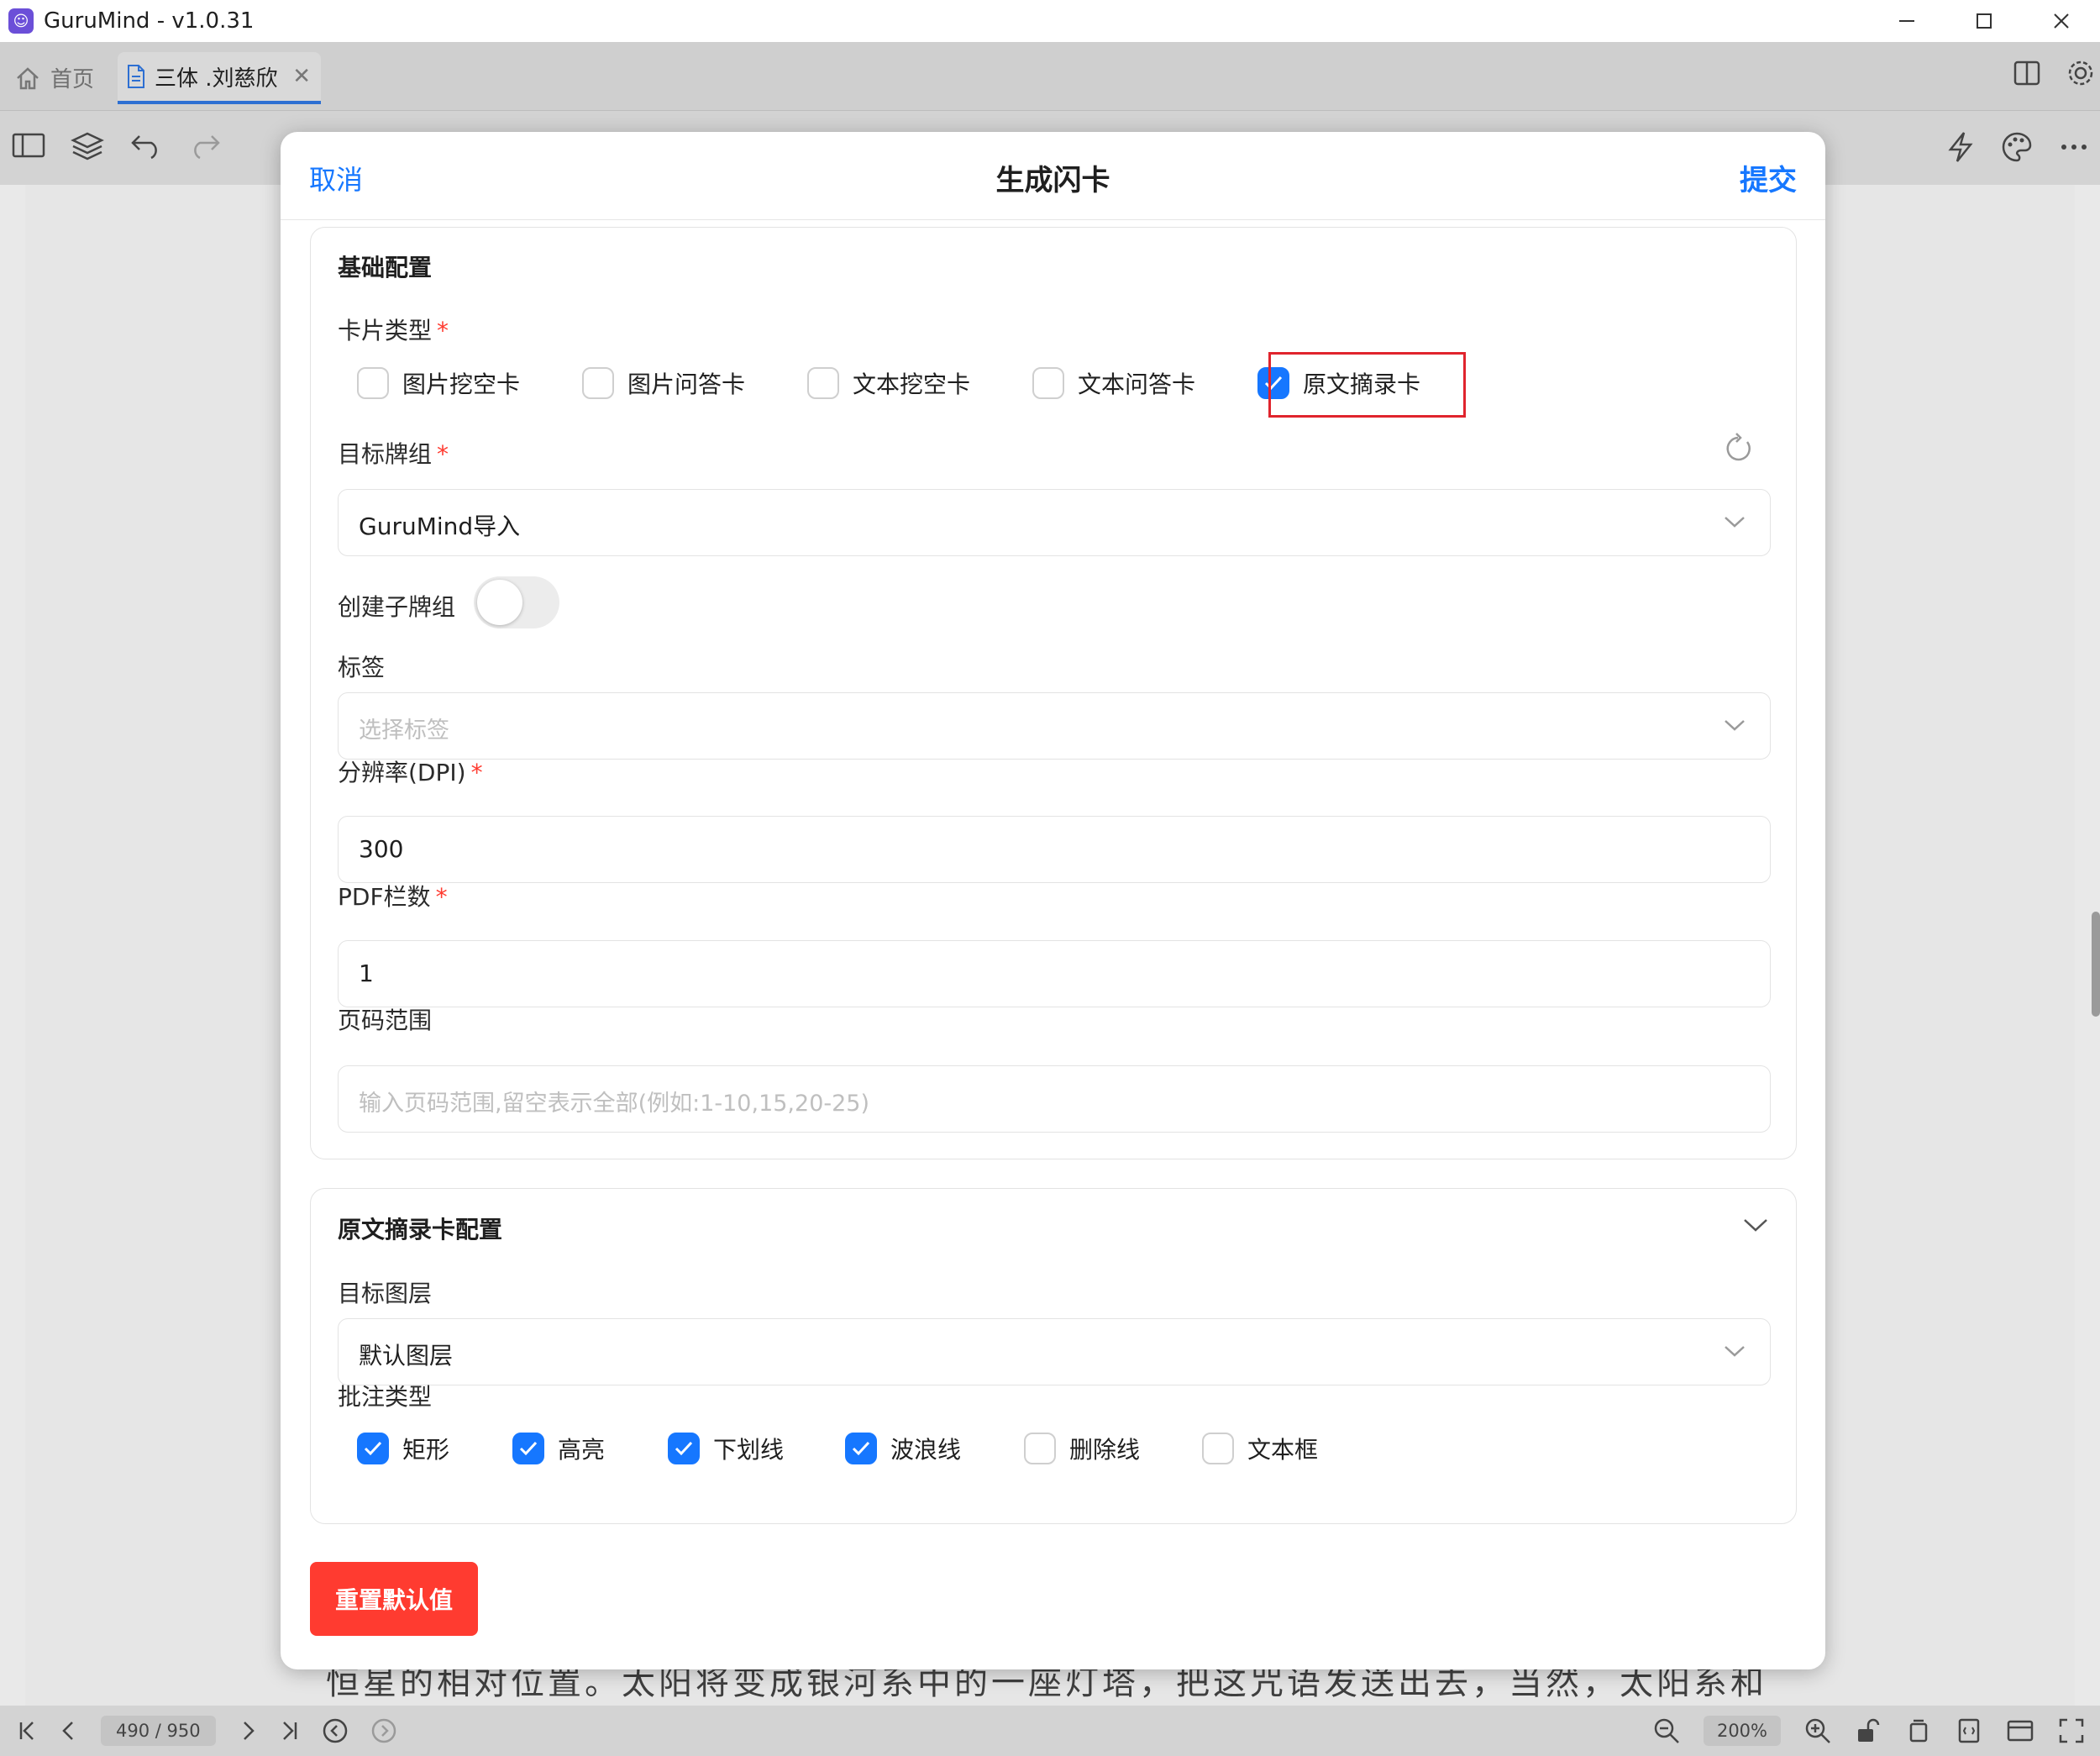  What do you see at coordinates (1969, 1730) in the screenshot?
I see `fit-page-icon` at bounding box center [1969, 1730].